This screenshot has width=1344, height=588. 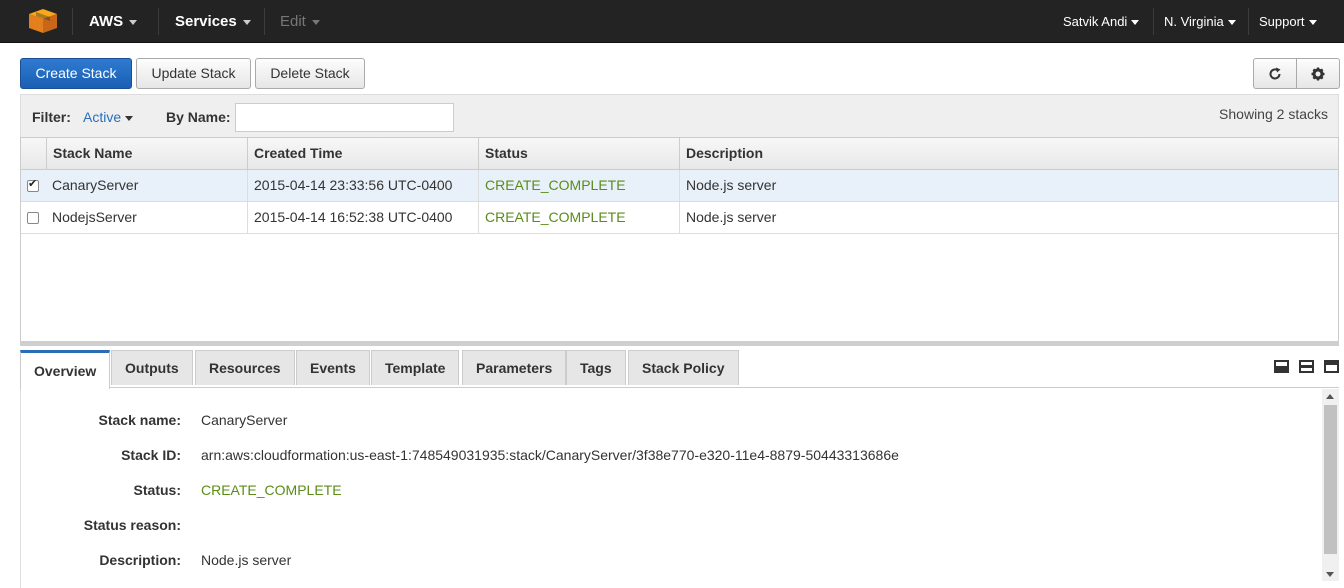 What do you see at coordinates (666, 492) in the screenshot?
I see `detail-row-status: Status: CREATE_COMPLETE` at bounding box center [666, 492].